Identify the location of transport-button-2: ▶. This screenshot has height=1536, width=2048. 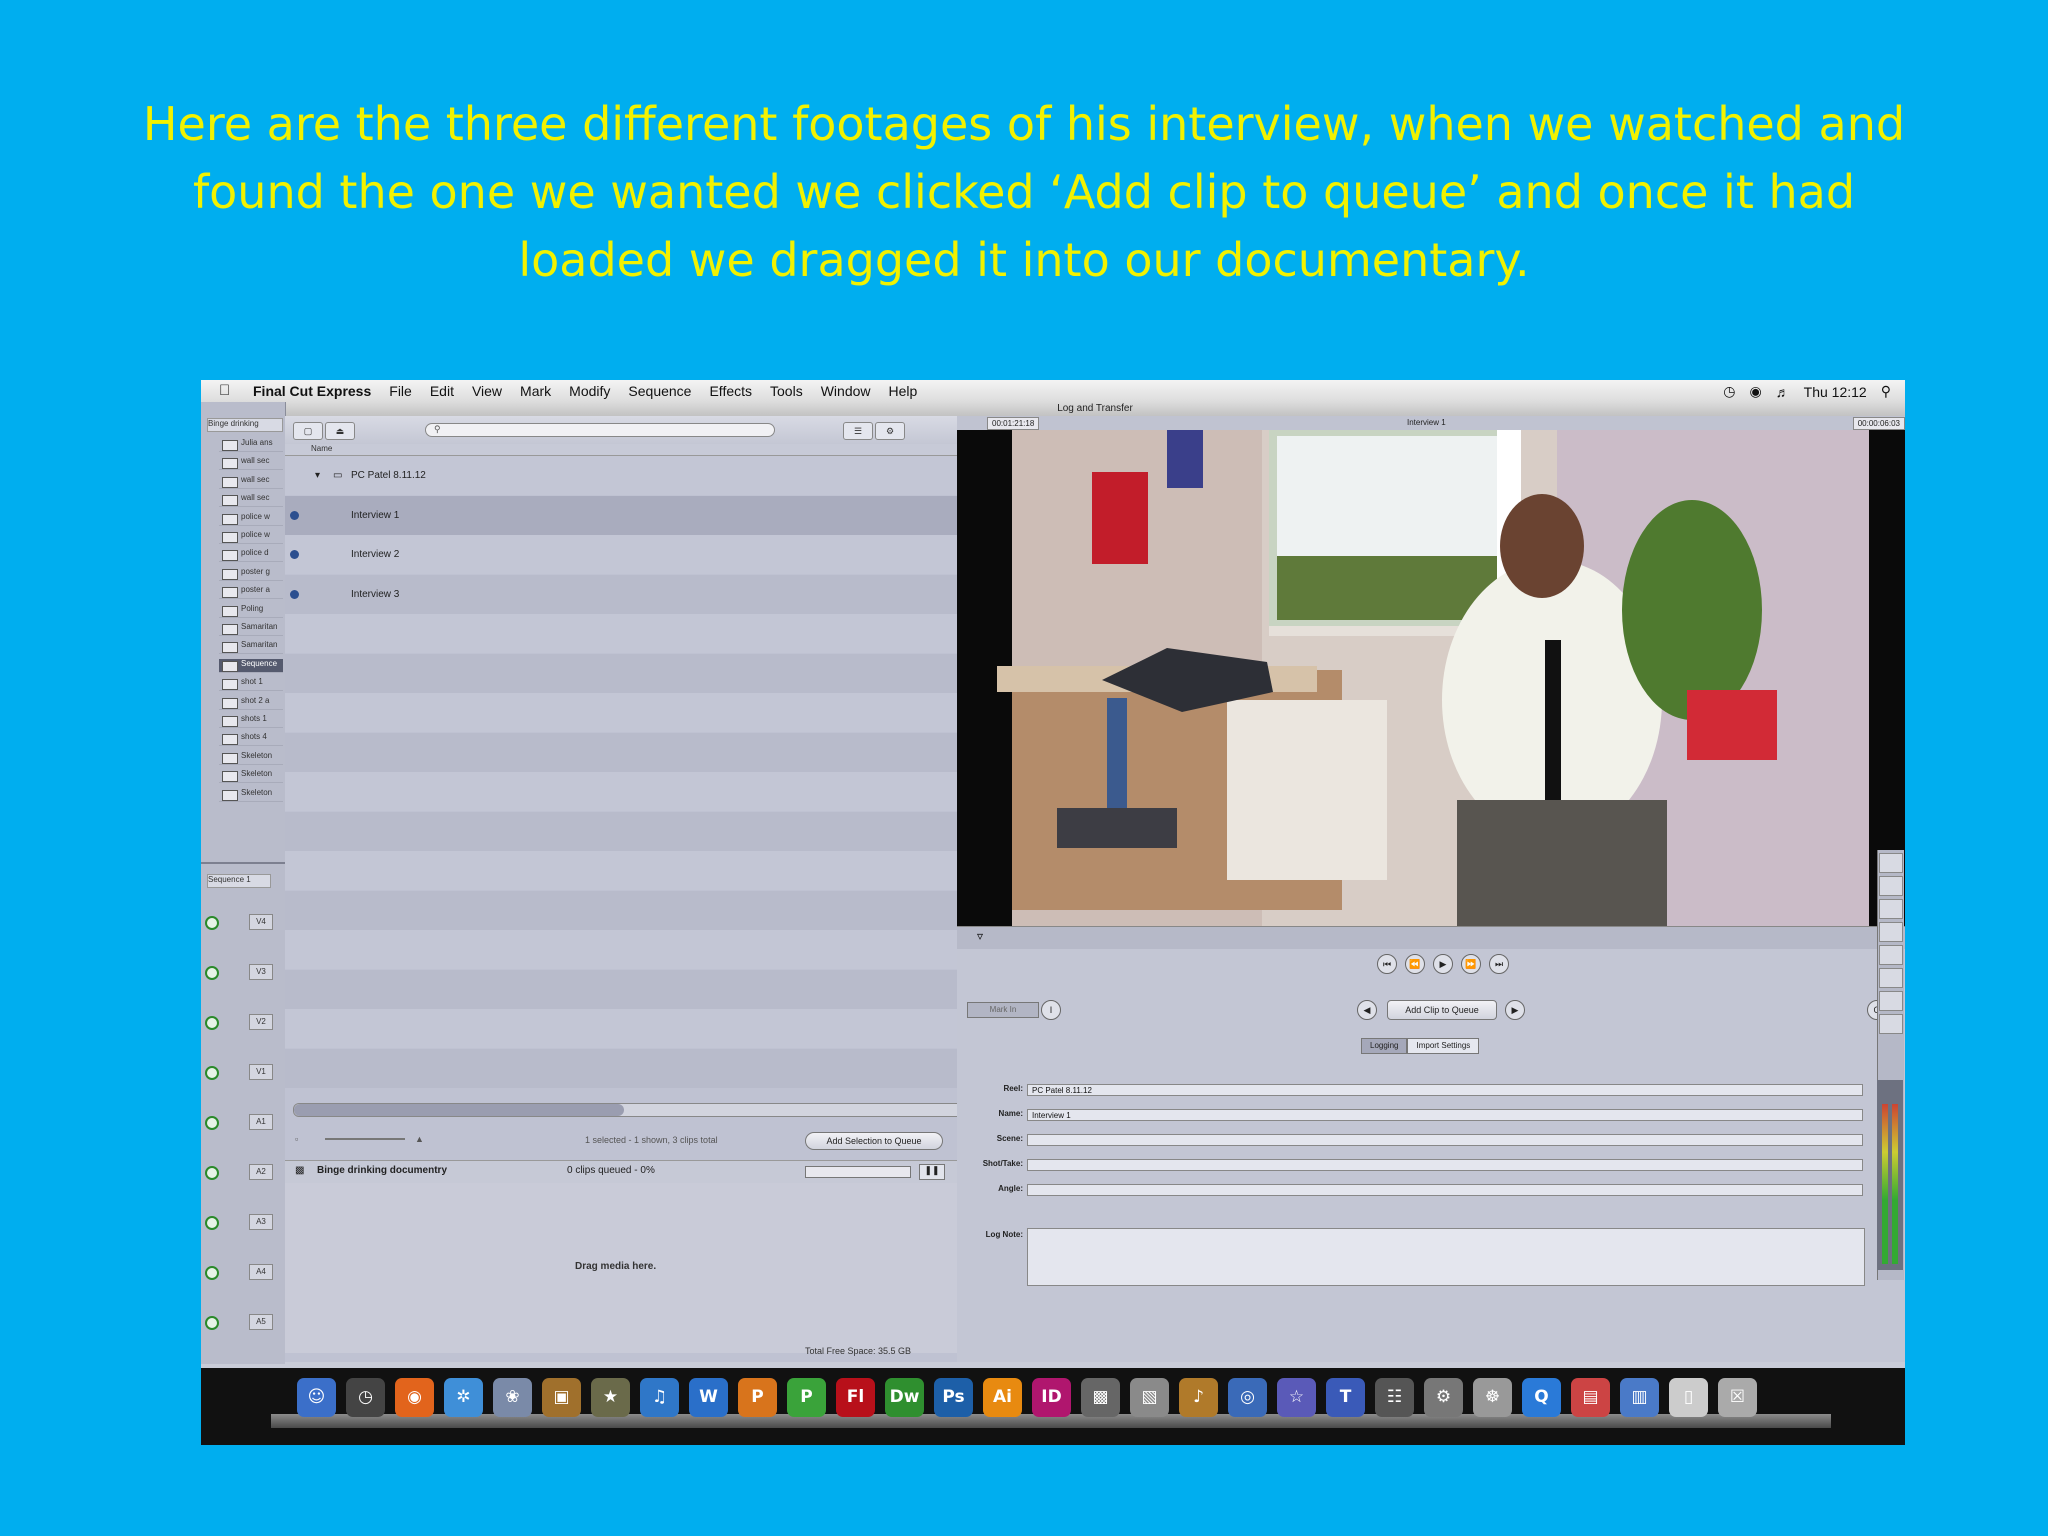
(1443, 964).